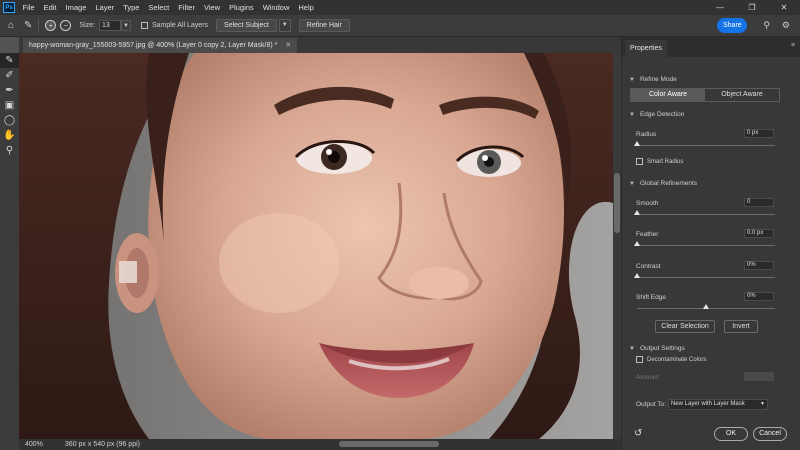 This screenshot has width=800, height=450. I want to click on shift-edge-slider-handle, so click(706, 306).